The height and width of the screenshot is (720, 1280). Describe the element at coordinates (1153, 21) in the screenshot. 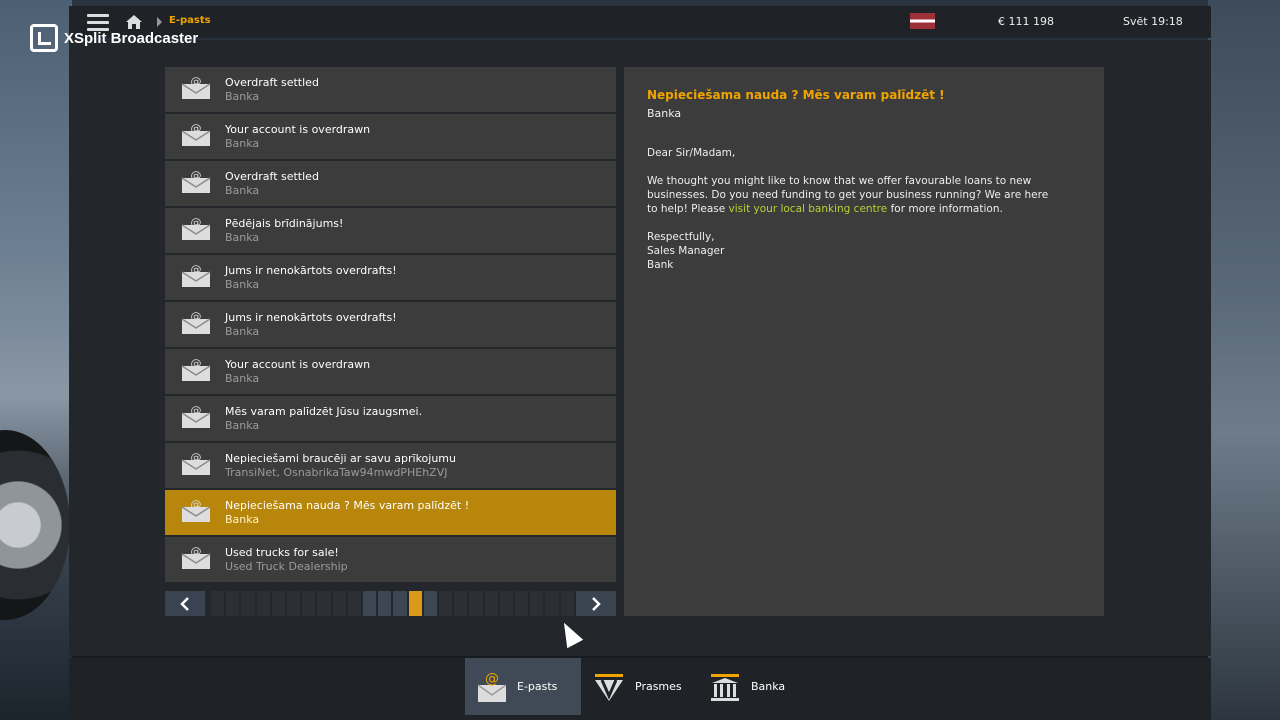

I see `game-clock: Svēt 19:18` at that location.